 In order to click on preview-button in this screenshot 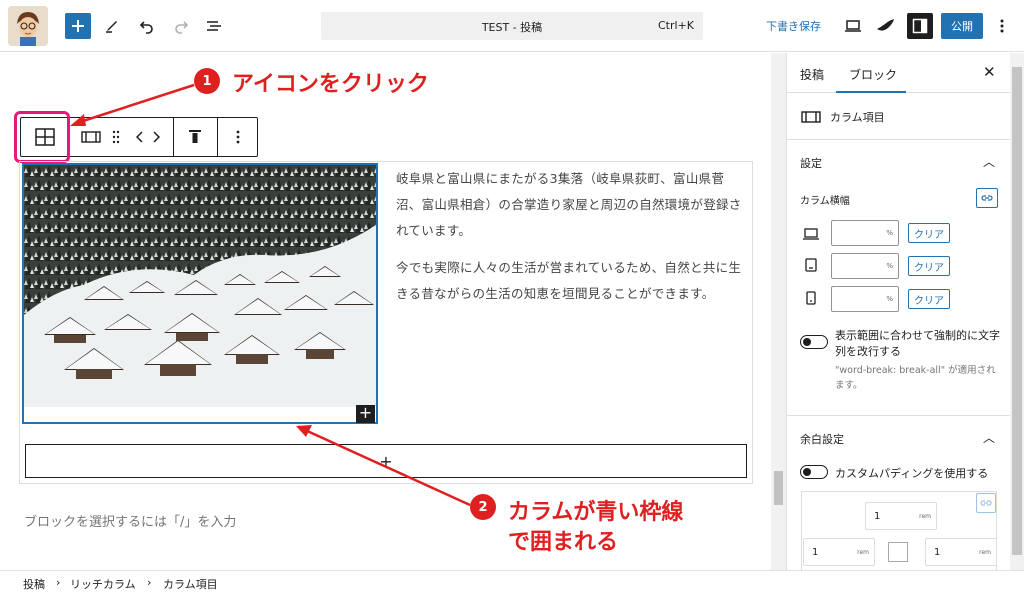, I will do `click(853, 26)`.